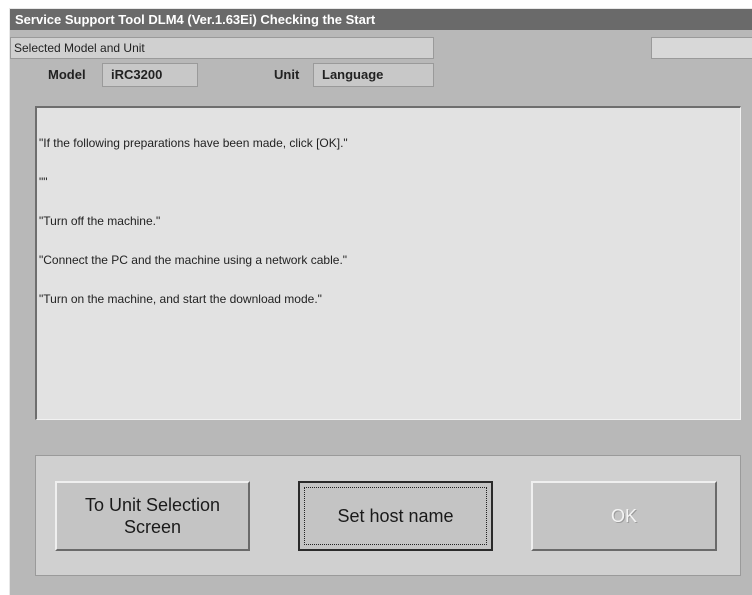  I want to click on unit-value: Language, so click(373, 75).